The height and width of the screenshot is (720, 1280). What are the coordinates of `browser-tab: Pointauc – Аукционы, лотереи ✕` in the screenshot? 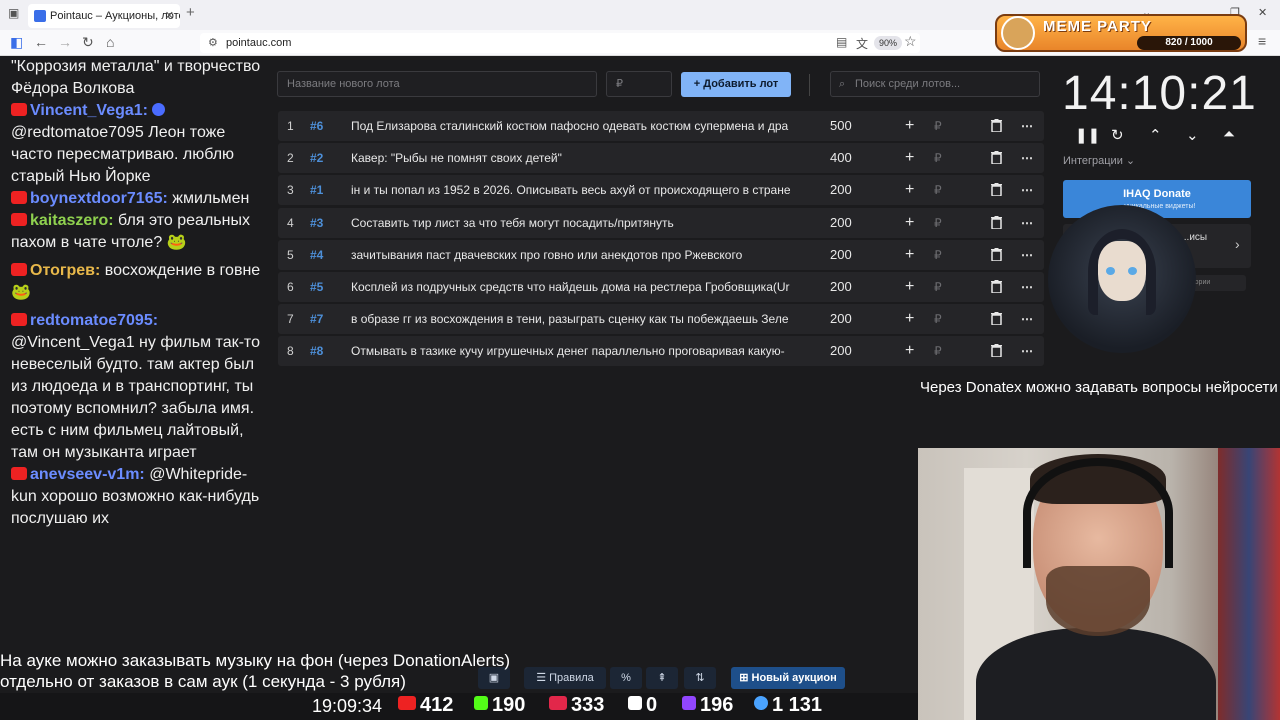 It's located at (104, 16).